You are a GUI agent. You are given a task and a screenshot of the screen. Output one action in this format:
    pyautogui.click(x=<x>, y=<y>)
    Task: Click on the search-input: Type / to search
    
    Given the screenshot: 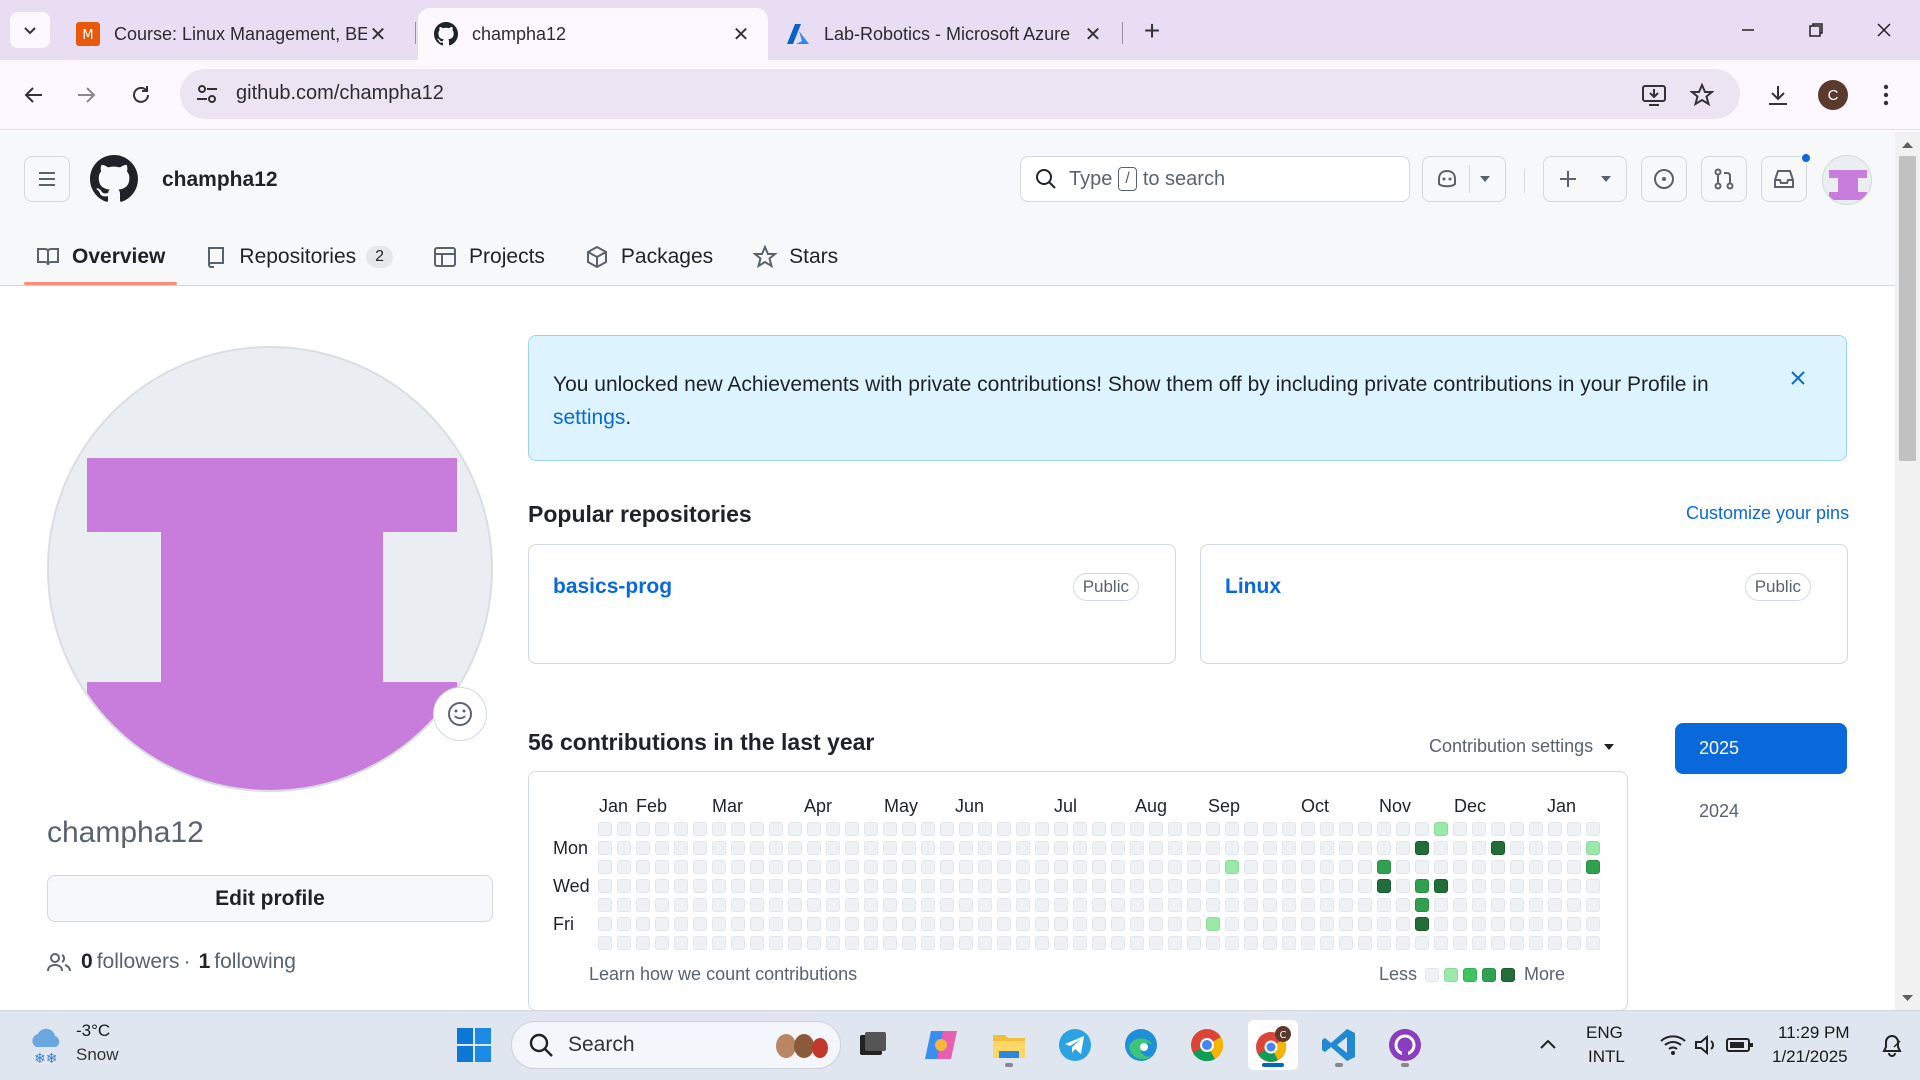 What is the action you would take?
    pyautogui.click(x=1215, y=179)
    